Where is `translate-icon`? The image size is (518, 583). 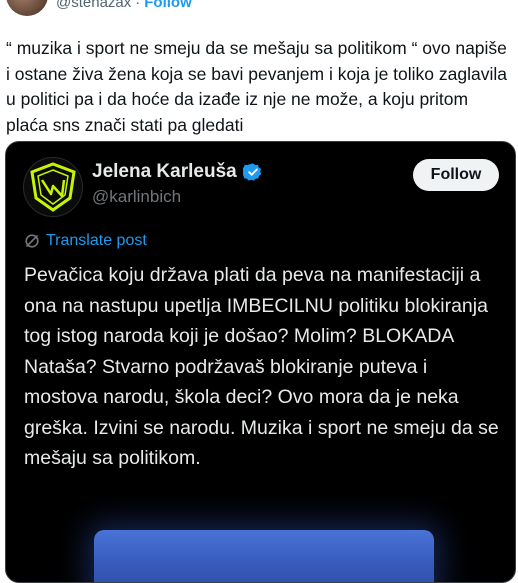
translate-icon is located at coordinates (32, 241).